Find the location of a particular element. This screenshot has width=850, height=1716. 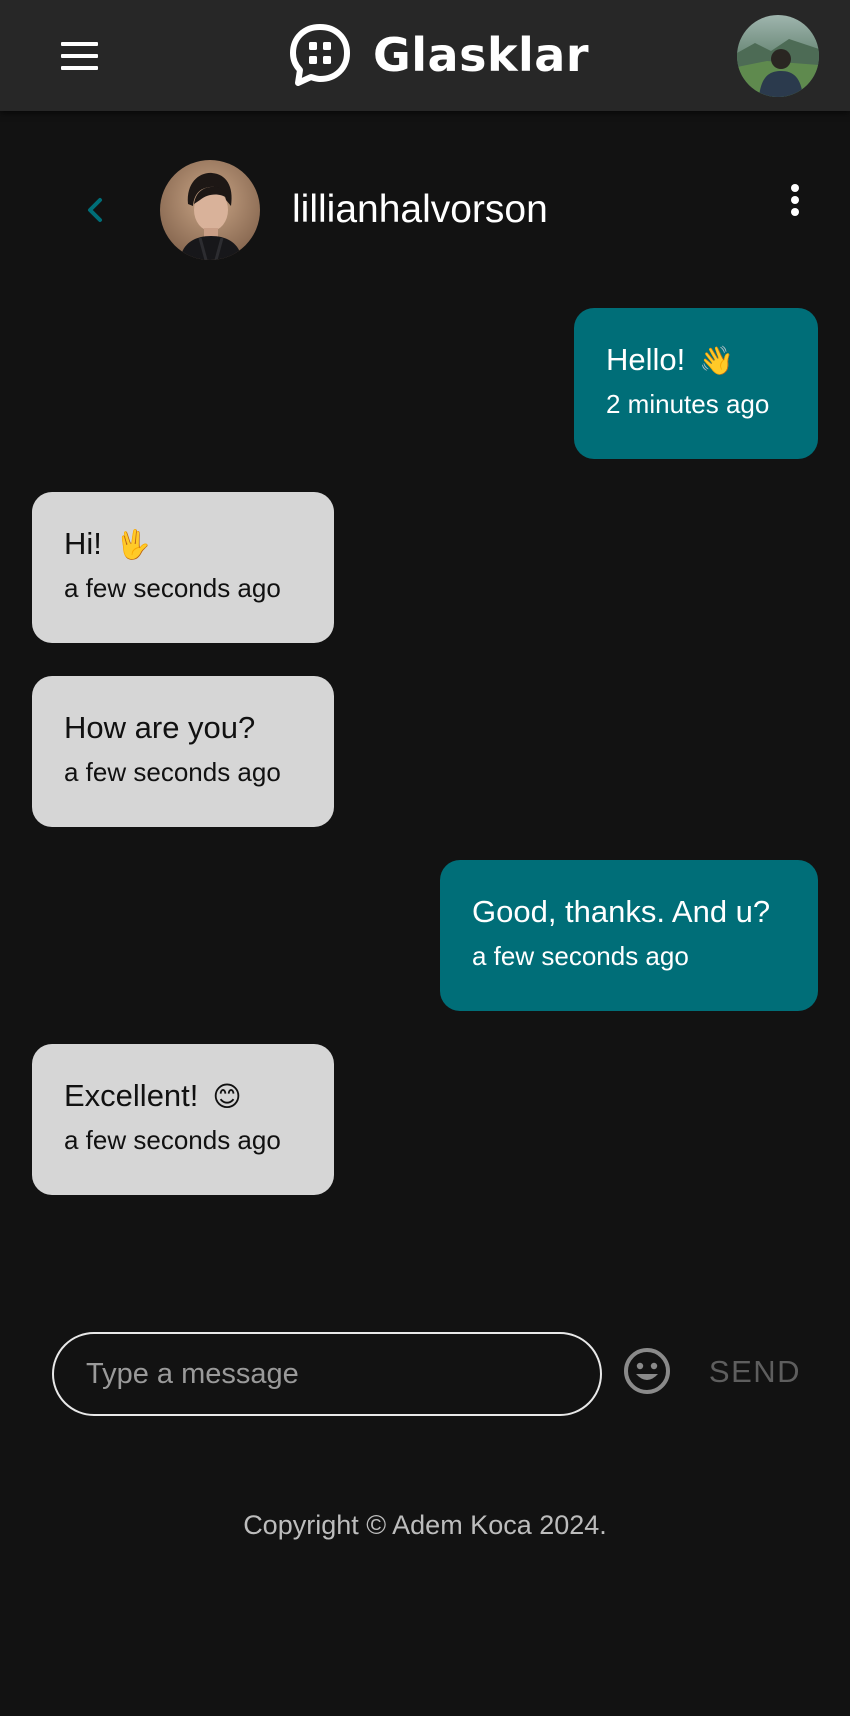

back-button is located at coordinates (96, 210).